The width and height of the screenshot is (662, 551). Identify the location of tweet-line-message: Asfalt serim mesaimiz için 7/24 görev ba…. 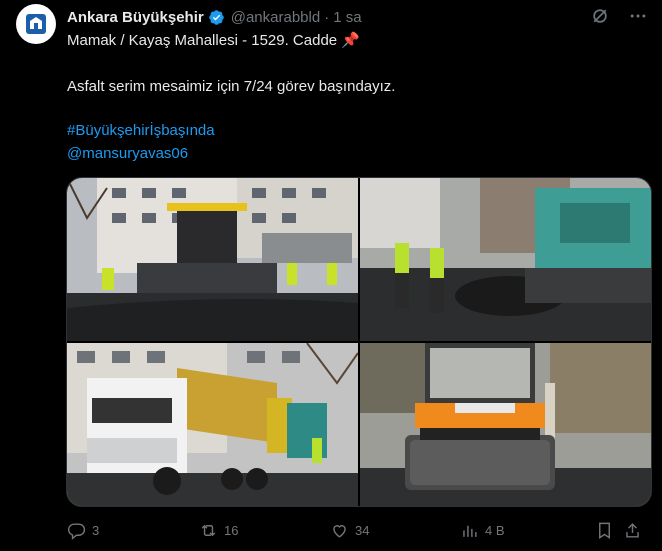
(231, 86).